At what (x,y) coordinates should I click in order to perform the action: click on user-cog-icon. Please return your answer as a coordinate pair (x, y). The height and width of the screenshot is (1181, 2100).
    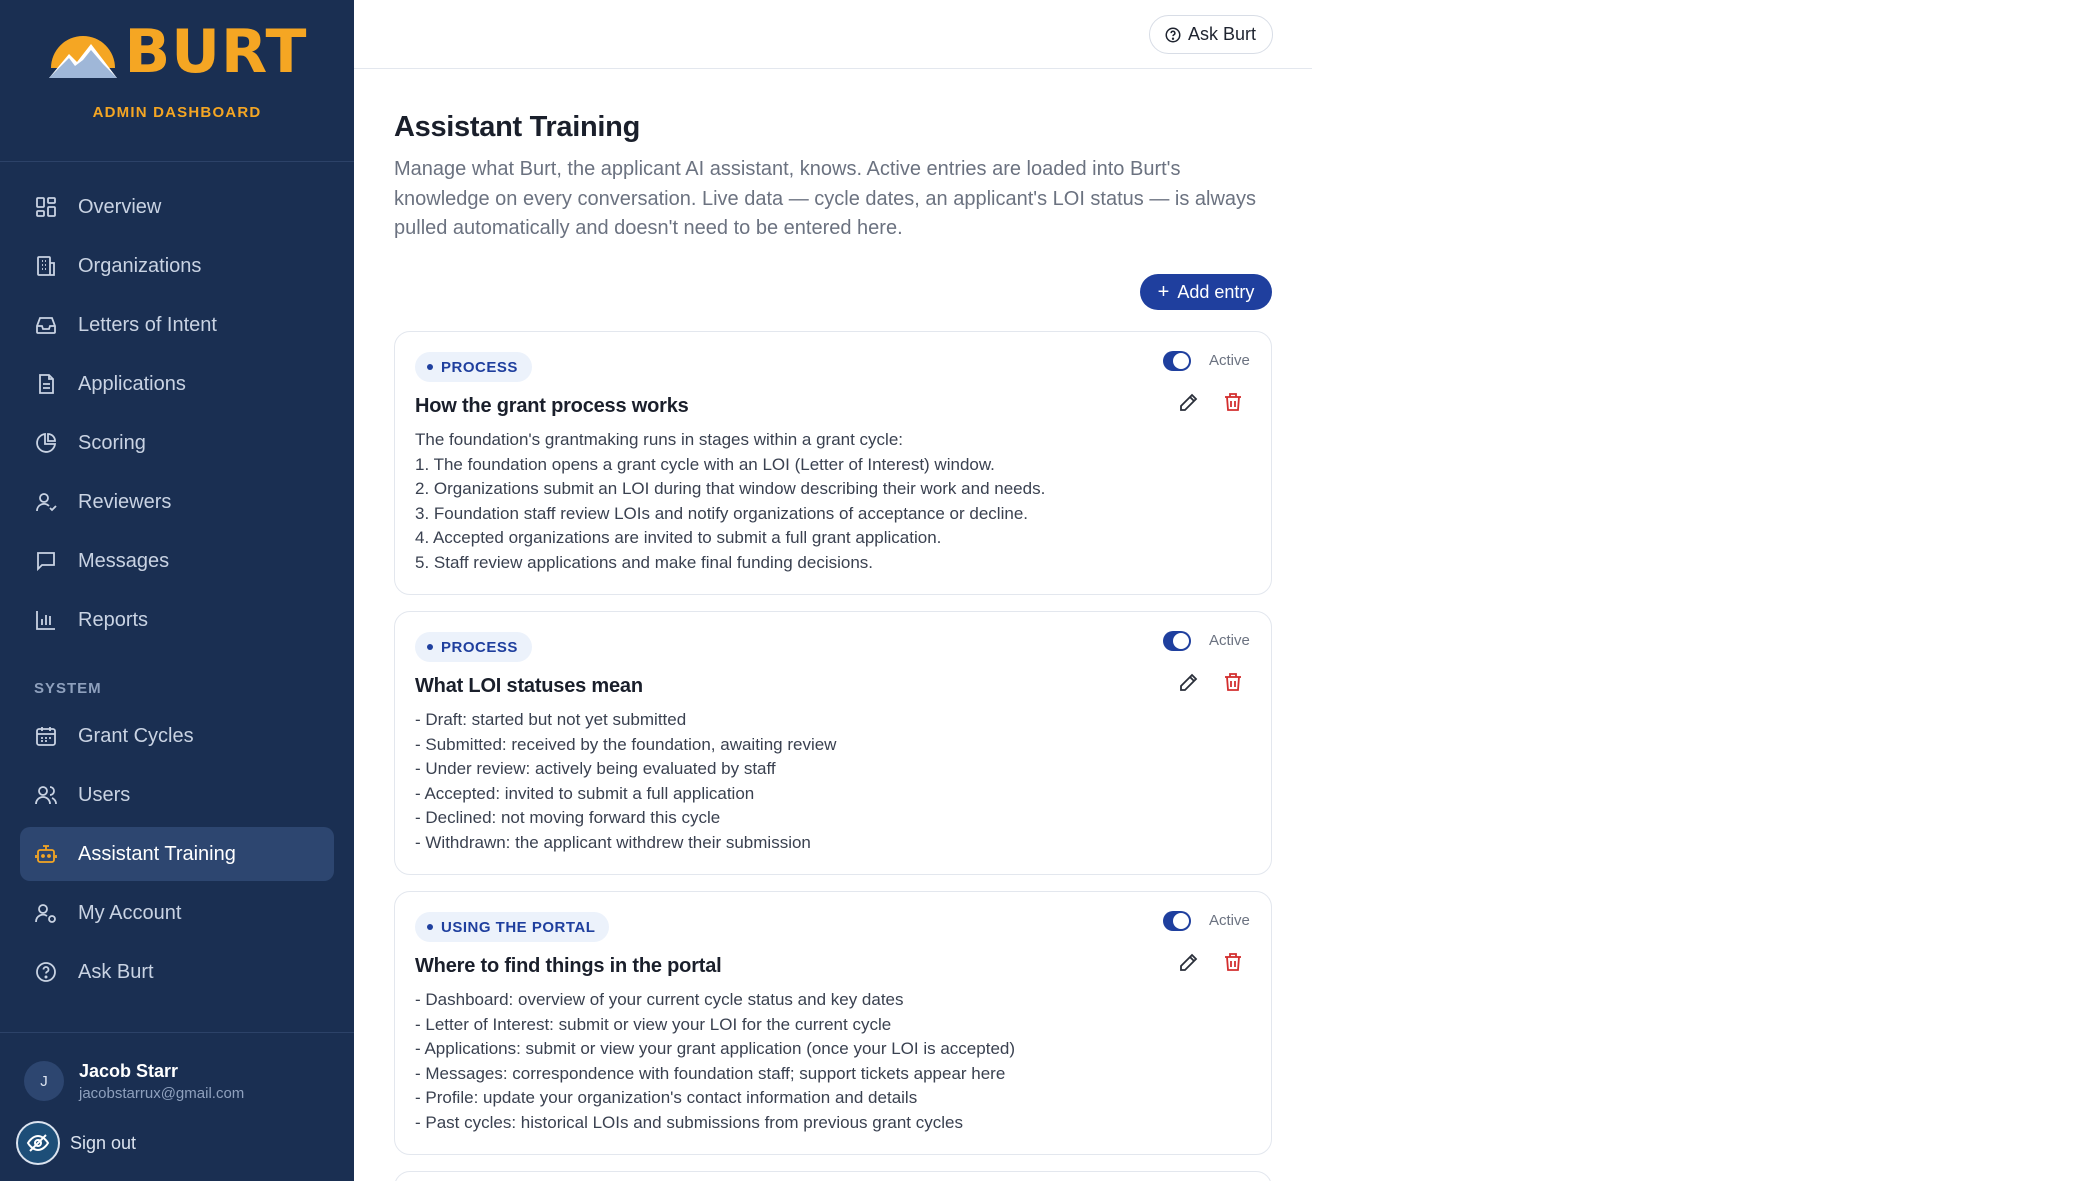
    Looking at the image, I should click on (46, 913).